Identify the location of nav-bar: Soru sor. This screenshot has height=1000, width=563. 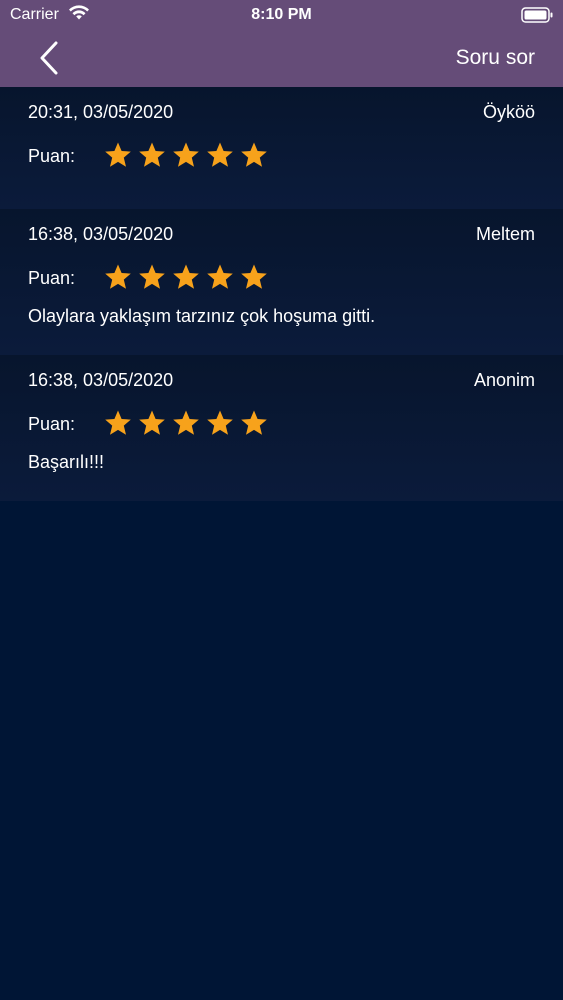
(281, 58).